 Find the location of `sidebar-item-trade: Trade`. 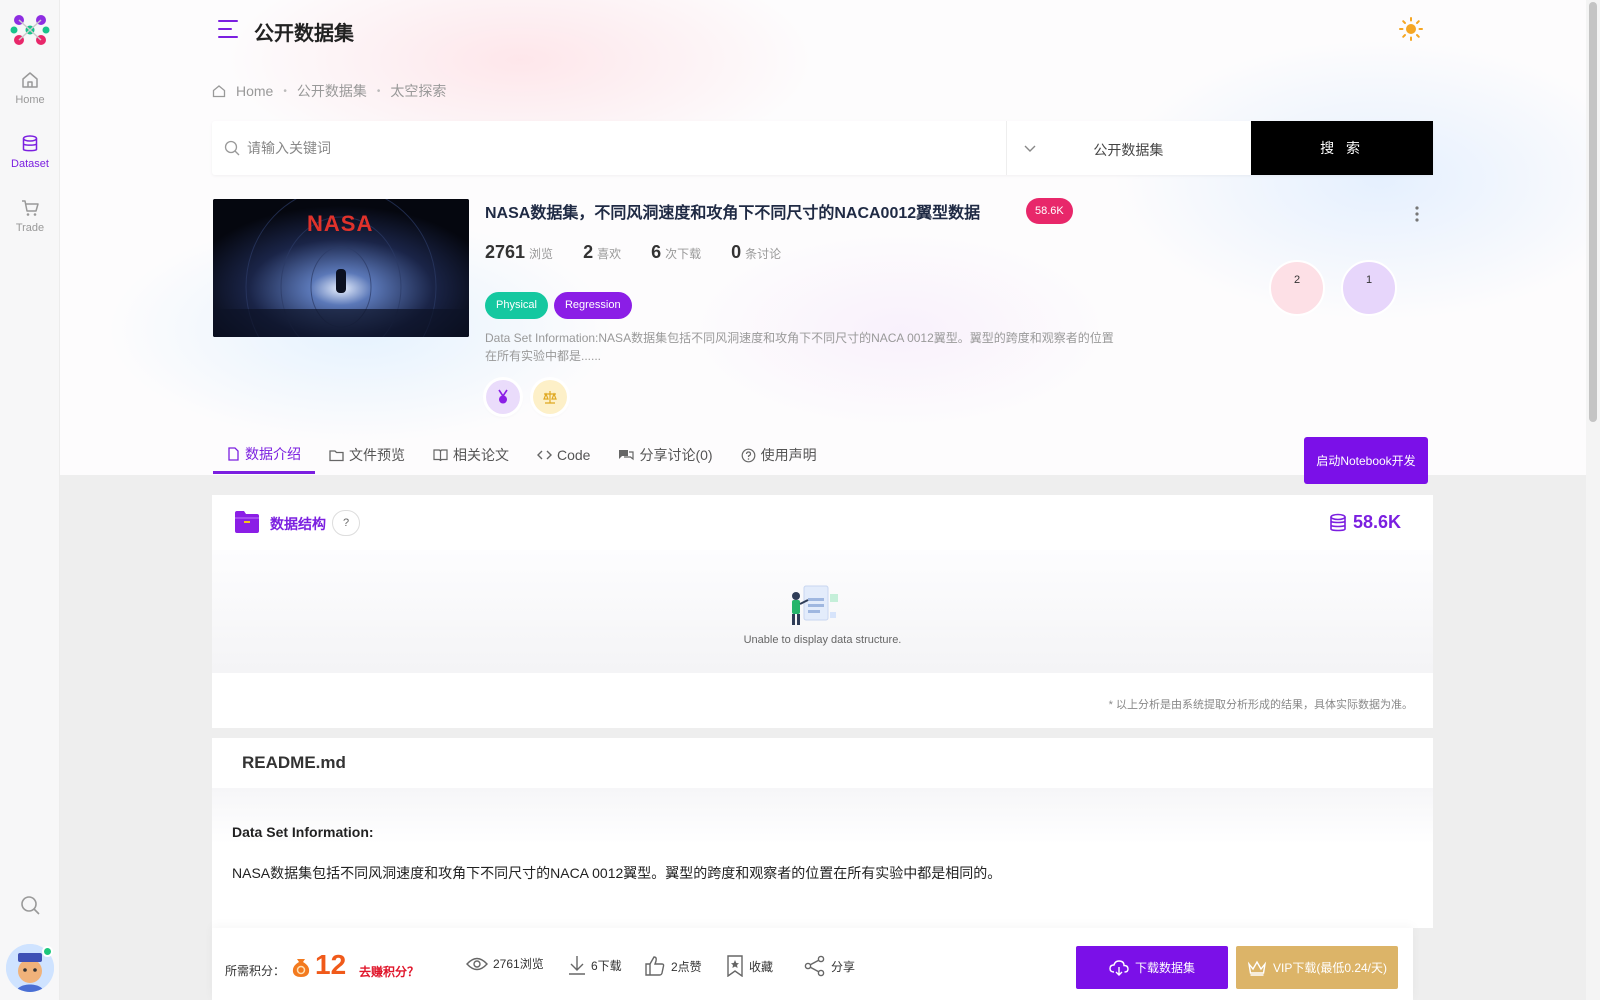

sidebar-item-trade: Trade is located at coordinates (30, 216).